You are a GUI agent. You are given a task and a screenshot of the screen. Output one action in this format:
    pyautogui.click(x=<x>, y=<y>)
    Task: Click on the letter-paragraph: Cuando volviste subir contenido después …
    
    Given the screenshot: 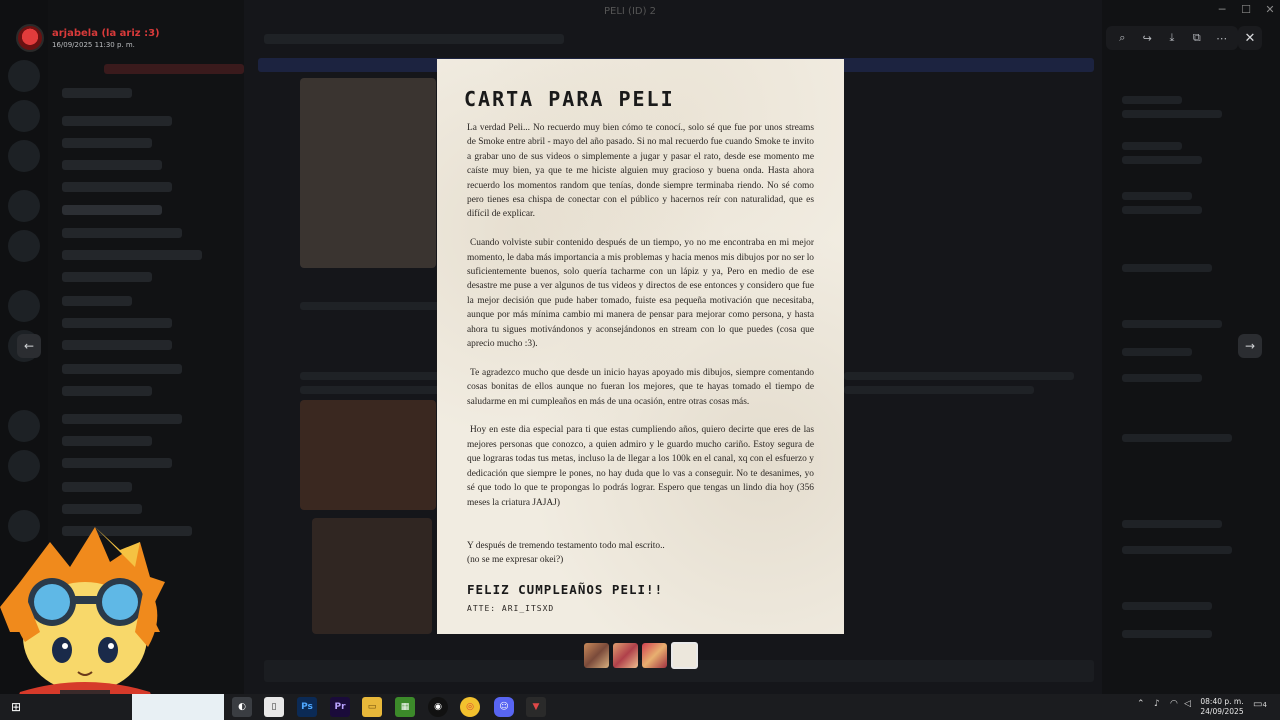 What is the action you would take?
    pyautogui.click(x=640, y=294)
    